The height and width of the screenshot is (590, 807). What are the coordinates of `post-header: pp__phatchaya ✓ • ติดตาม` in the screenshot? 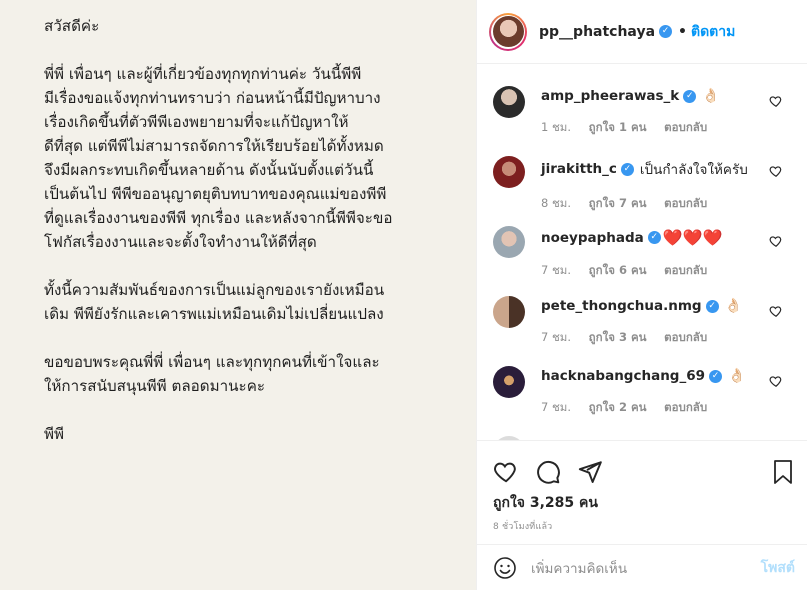 It's located at (642, 32).